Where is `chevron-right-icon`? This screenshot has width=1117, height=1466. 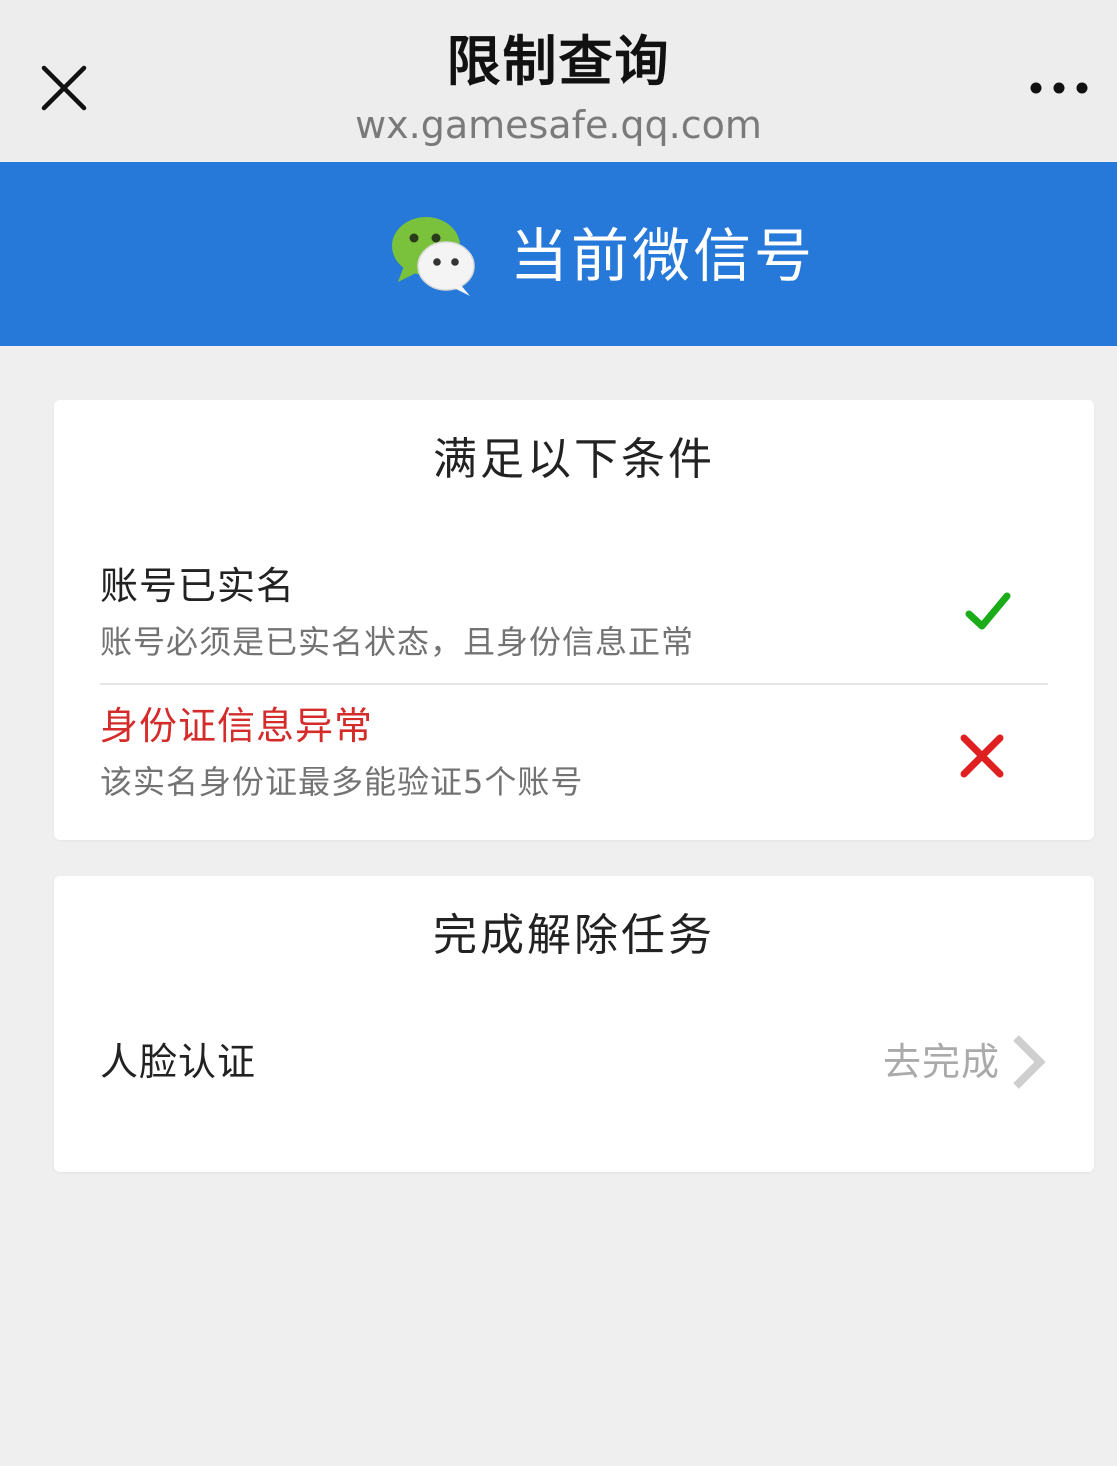
chevron-right-icon is located at coordinates (1029, 1062).